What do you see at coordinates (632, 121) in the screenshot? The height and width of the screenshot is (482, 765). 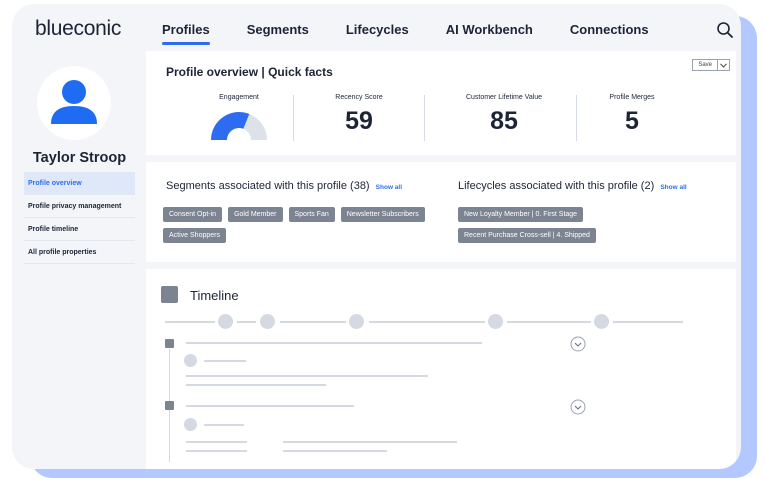 I see `merges-value: 5` at bounding box center [632, 121].